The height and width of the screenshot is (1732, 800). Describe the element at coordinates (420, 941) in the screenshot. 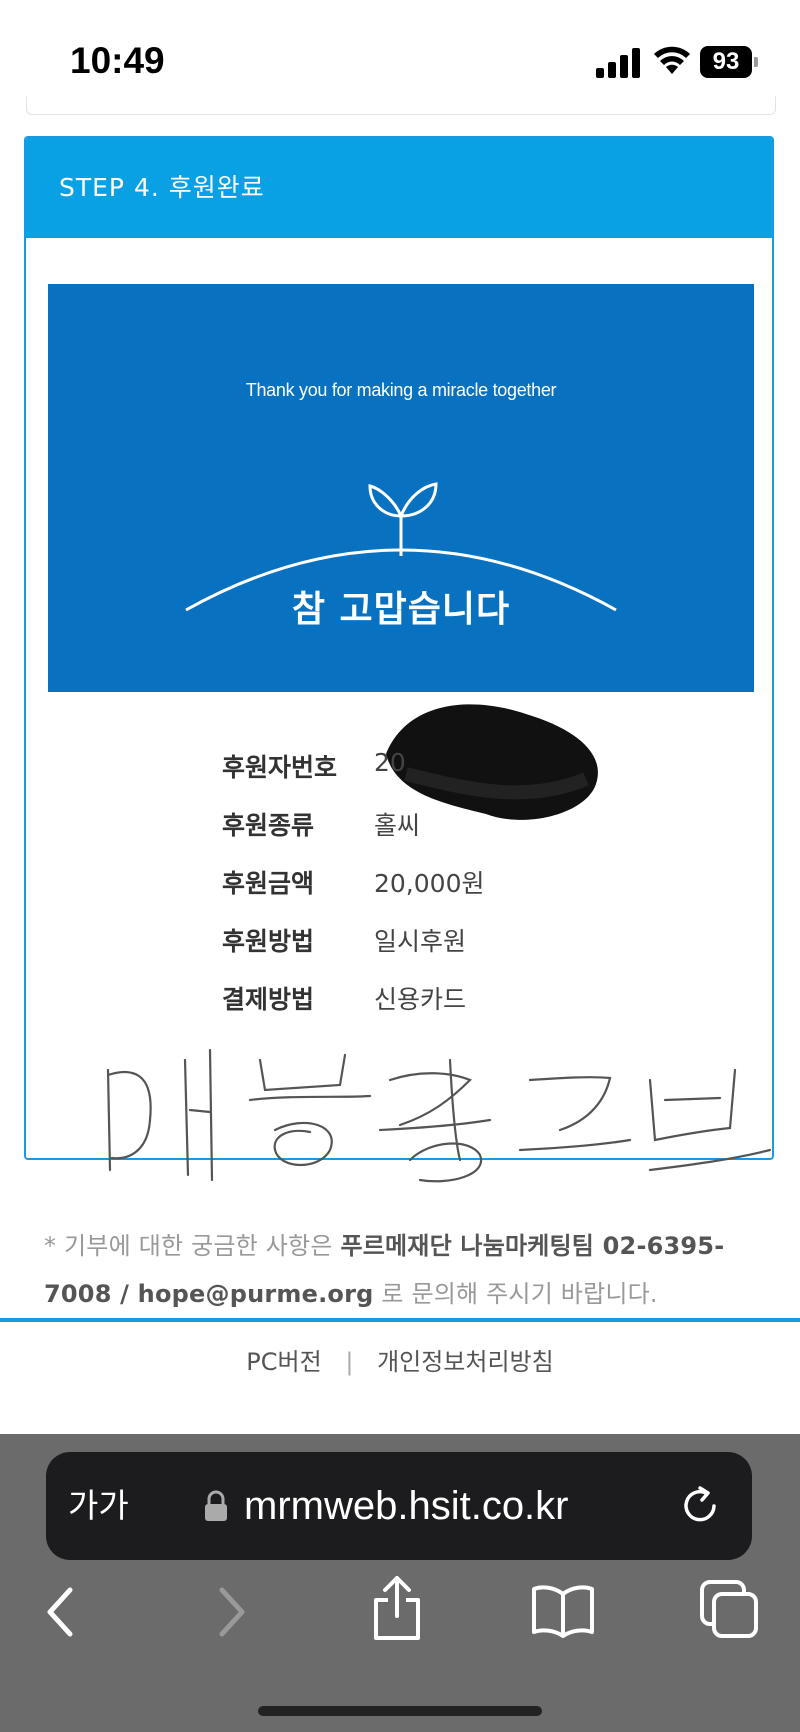

I see `info-value: 일시후원` at that location.